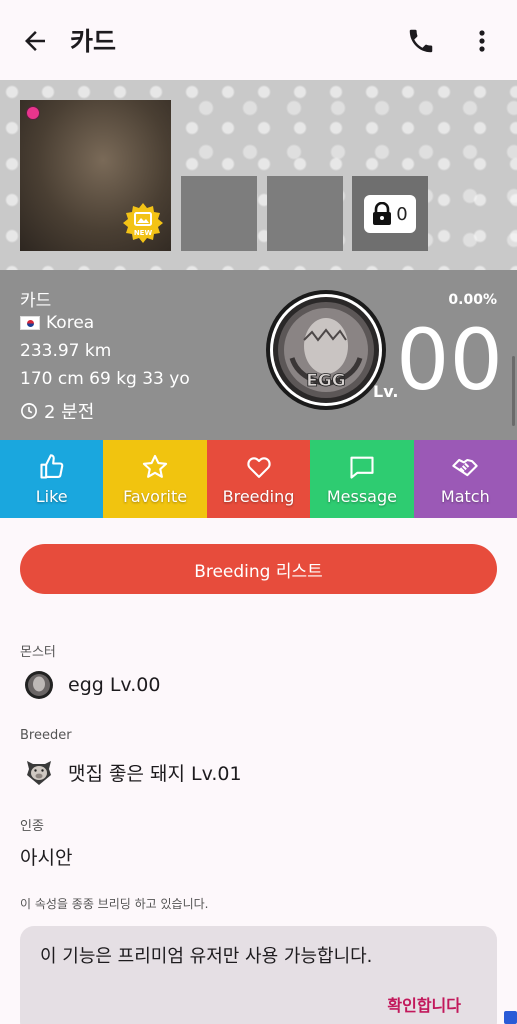 Image resolution: width=517 pixels, height=1024 pixels. Describe the element at coordinates (39, 773) in the screenshot. I see `pig-badge-icon` at that location.